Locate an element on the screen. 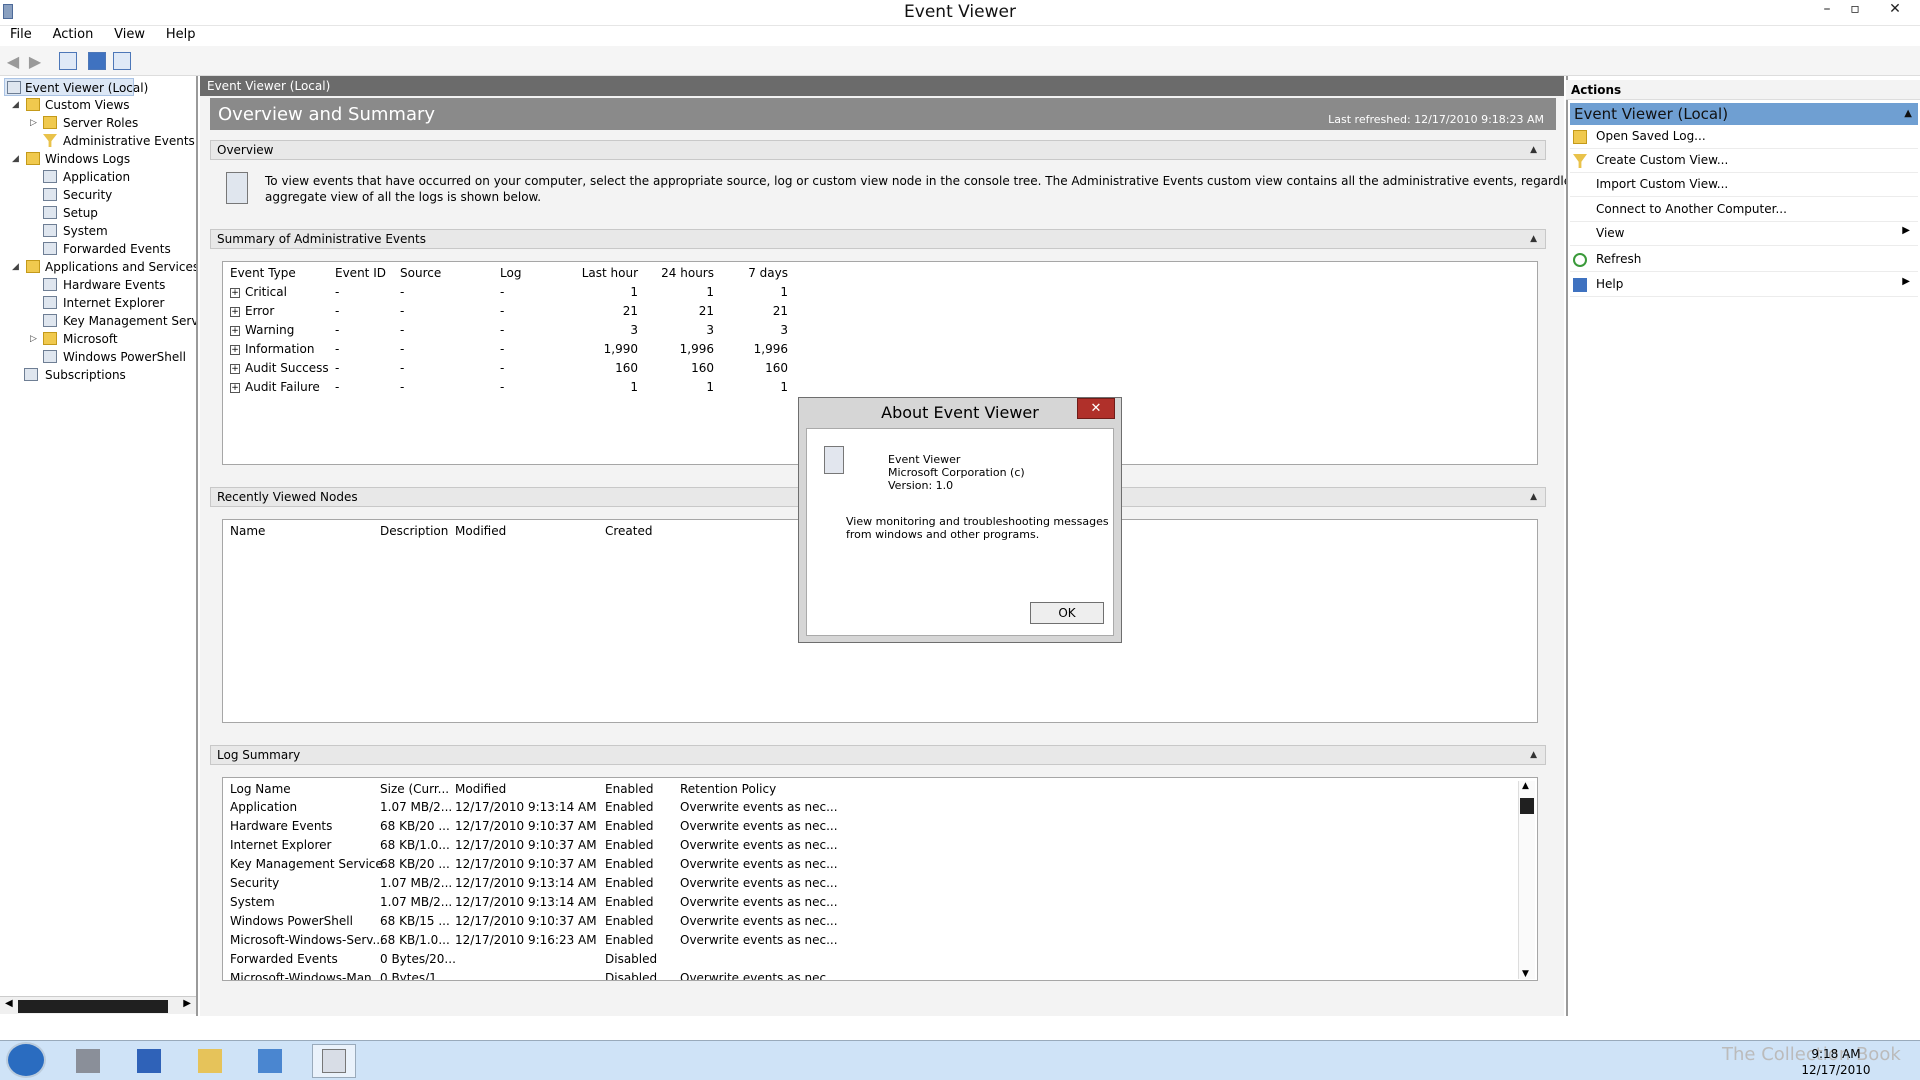  column-header-created: Created is located at coordinates (629, 531).